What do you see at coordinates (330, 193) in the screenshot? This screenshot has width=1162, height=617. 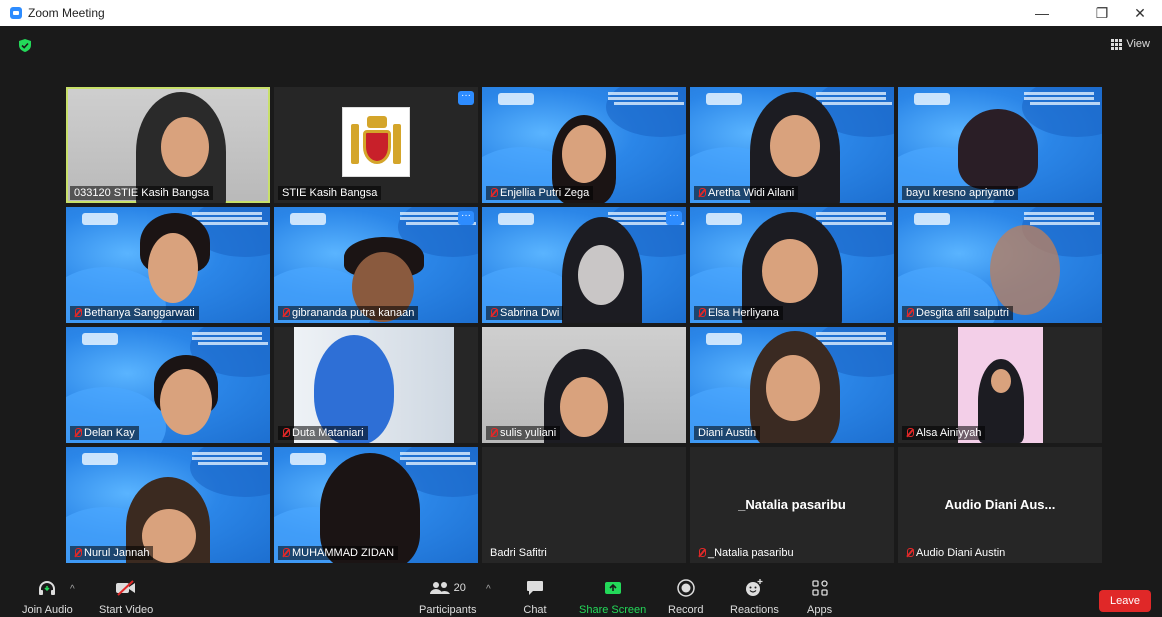 I see `participant-name: STIE Kasih Bangsa` at bounding box center [330, 193].